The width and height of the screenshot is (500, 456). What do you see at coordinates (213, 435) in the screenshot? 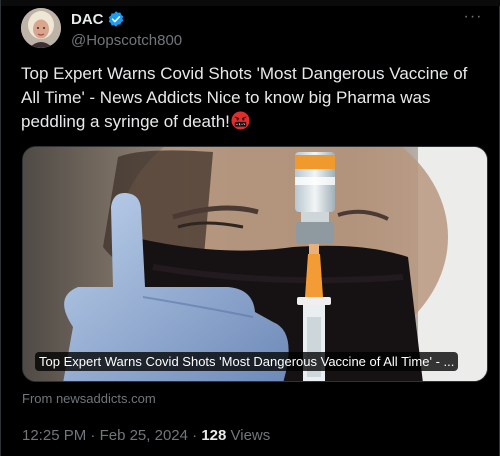
I see `views-count: 128` at bounding box center [213, 435].